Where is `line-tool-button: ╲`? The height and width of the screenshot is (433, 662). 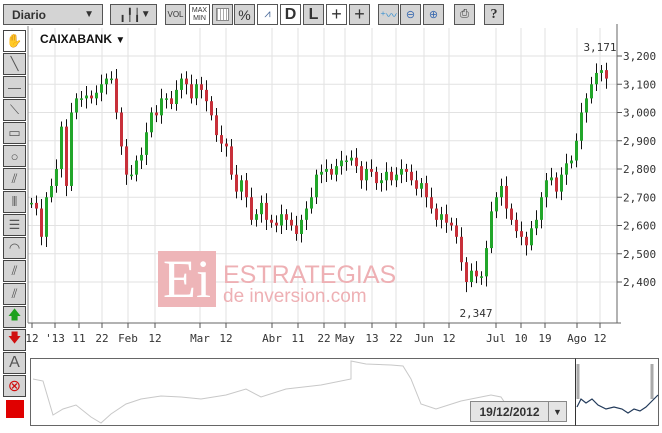 line-tool-button: ╲ is located at coordinates (14, 64).